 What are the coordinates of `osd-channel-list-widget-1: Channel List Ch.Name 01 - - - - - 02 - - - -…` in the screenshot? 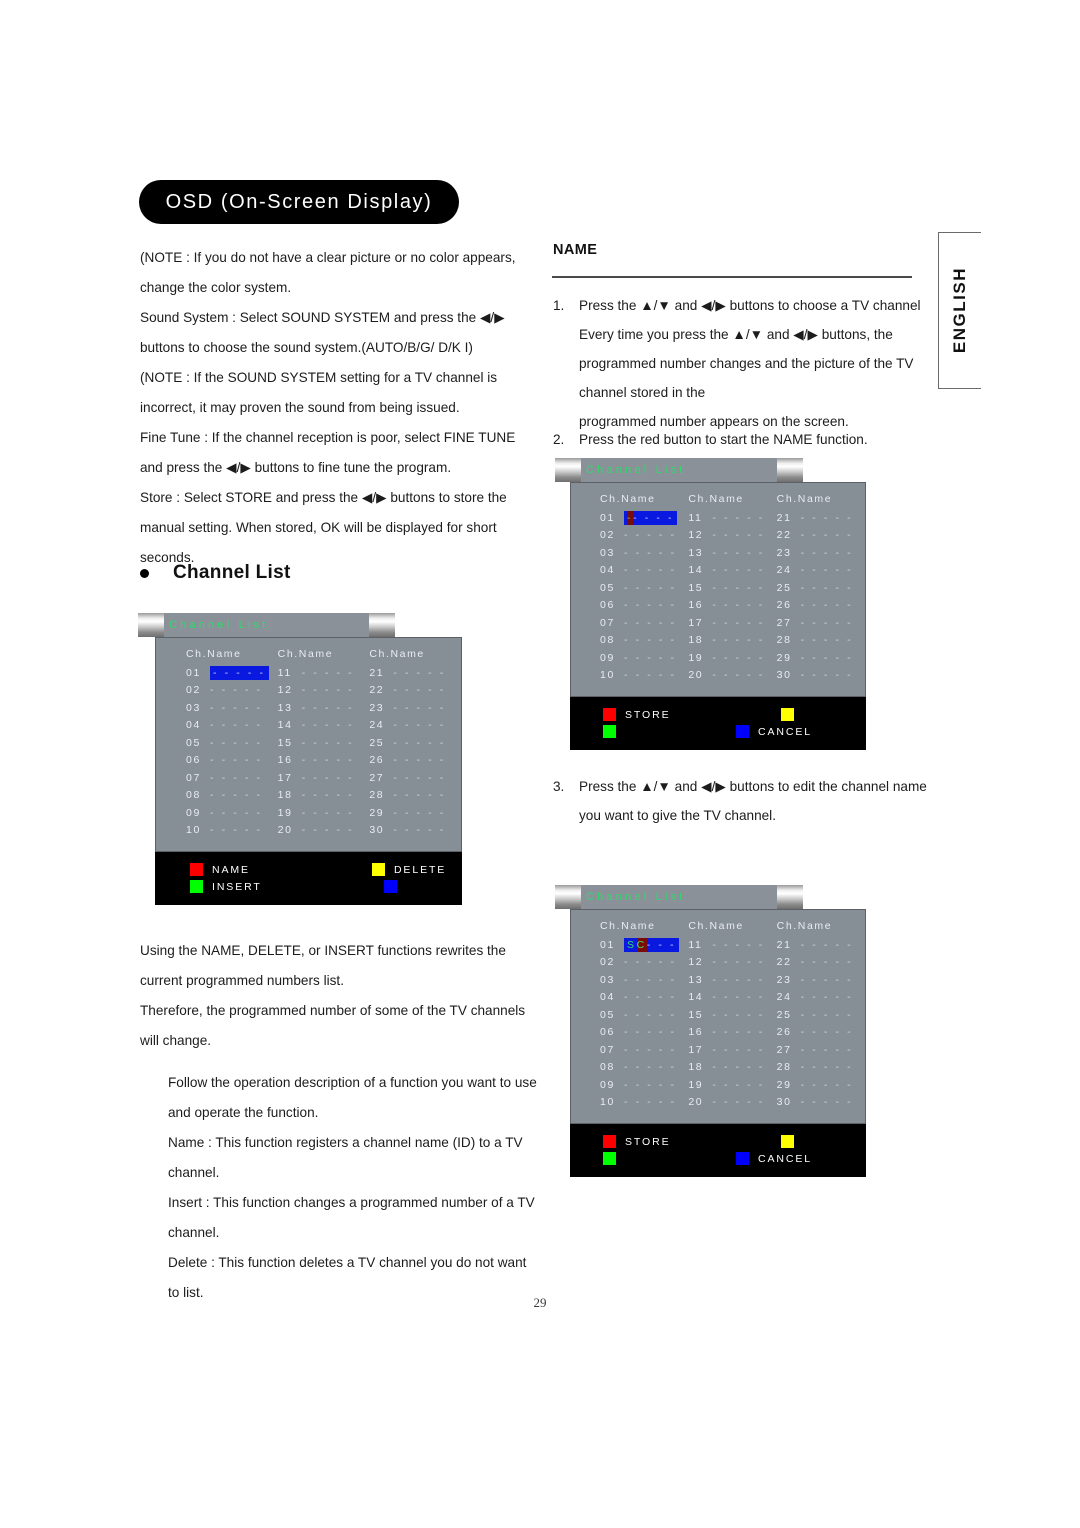 It's located at (300, 759).